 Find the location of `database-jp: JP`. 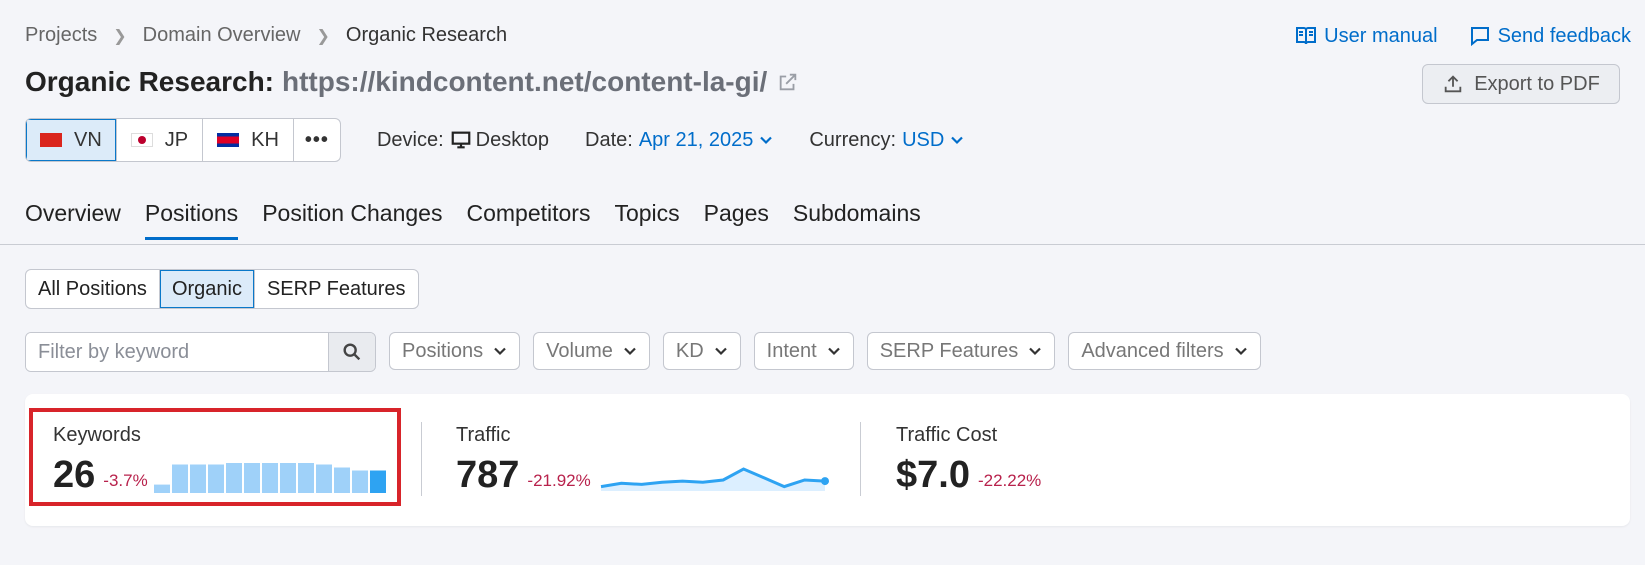

database-jp: JP is located at coordinates (160, 140).